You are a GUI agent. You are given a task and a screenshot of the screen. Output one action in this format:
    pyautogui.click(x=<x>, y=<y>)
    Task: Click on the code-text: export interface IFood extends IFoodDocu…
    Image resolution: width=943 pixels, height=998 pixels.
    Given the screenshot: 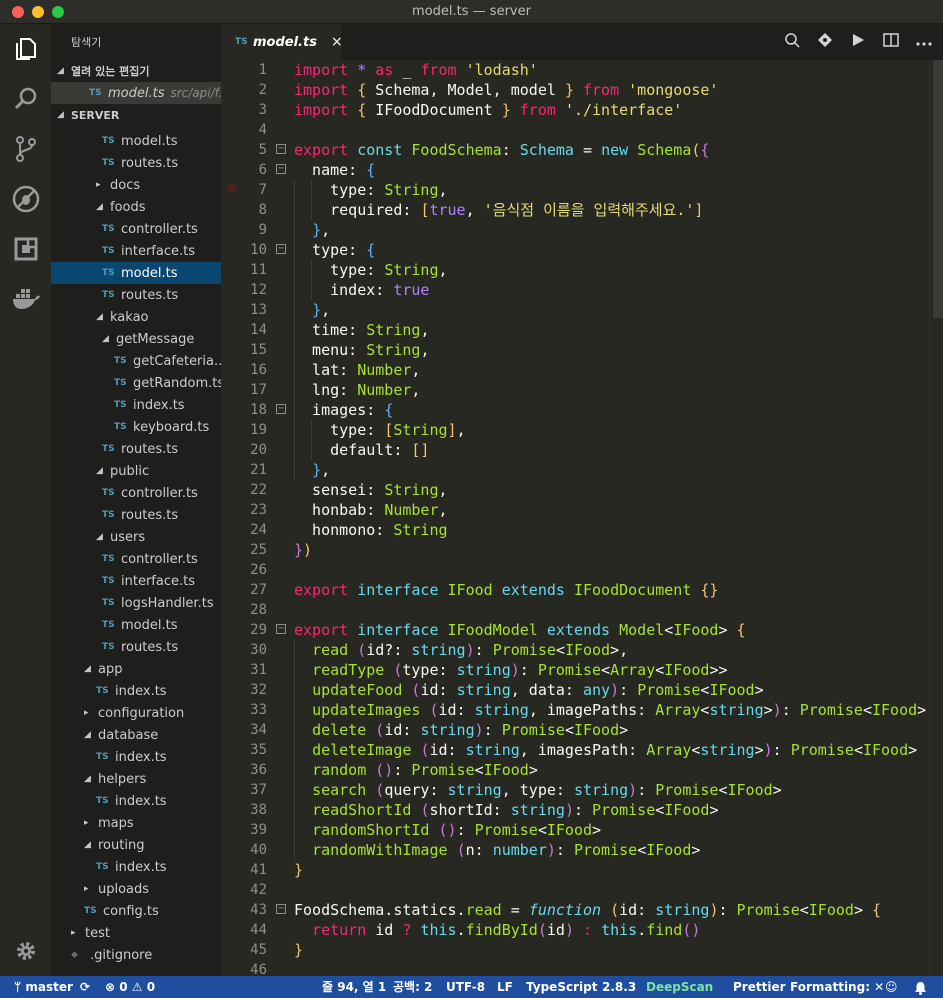 What is the action you would take?
    pyautogui.click(x=506, y=590)
    